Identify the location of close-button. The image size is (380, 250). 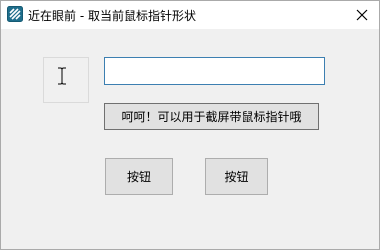
(362, 15).